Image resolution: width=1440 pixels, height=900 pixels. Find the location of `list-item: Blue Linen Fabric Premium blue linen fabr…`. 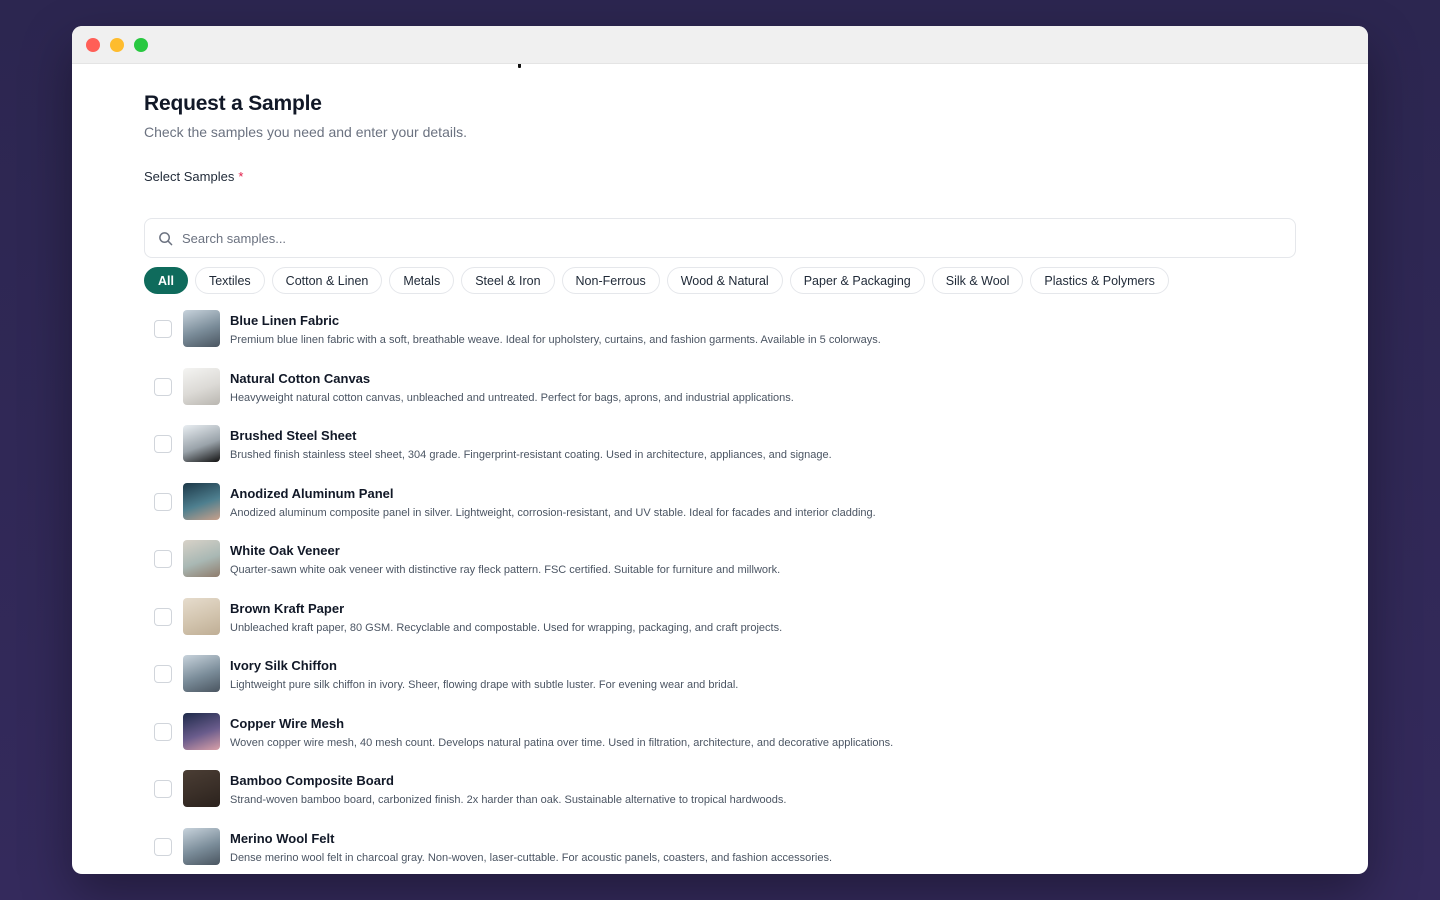

list-item: Blue Linen Fabric Premium blue linen fabr… is located at coordinates (720, 333).